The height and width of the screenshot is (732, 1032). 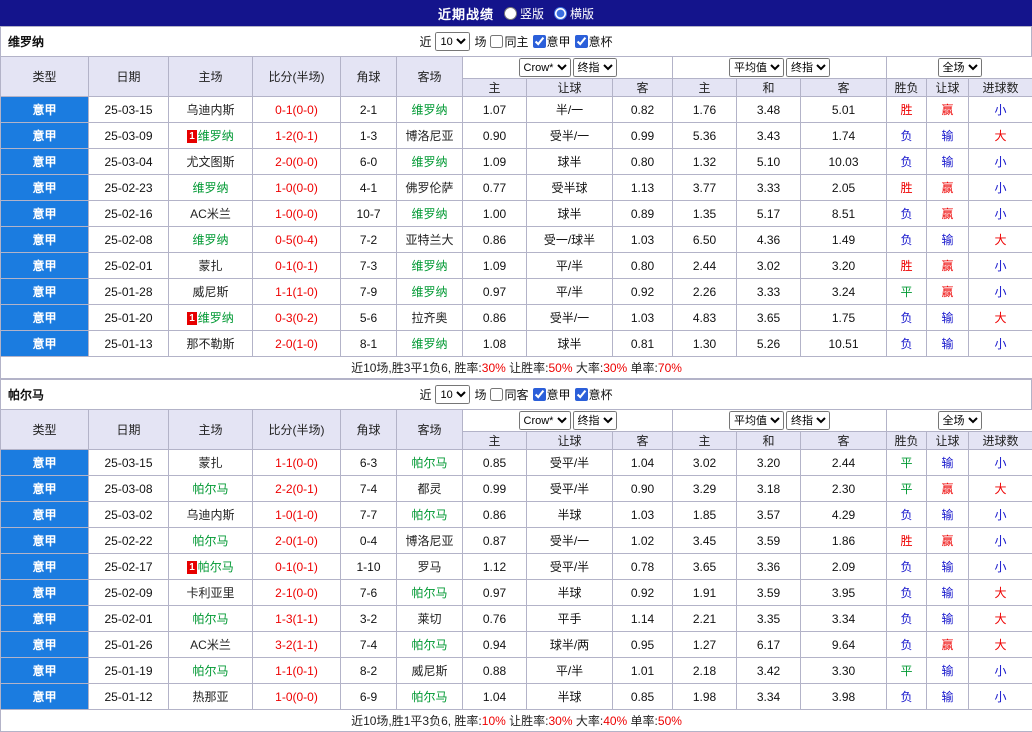 I want to click on same-venue-checkbox-input, so click(x=497, y=394).